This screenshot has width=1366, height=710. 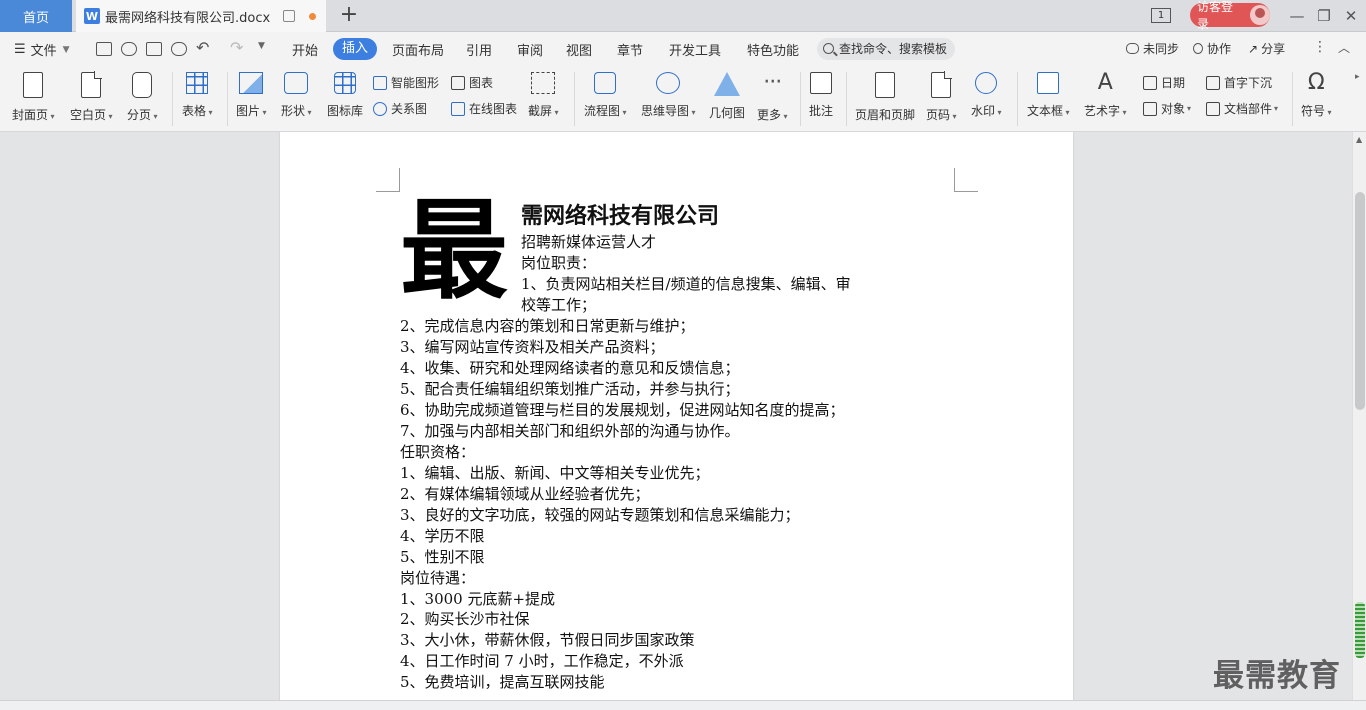 I want to click on flowchart-button: 流程图, so click(x=605, y=99).